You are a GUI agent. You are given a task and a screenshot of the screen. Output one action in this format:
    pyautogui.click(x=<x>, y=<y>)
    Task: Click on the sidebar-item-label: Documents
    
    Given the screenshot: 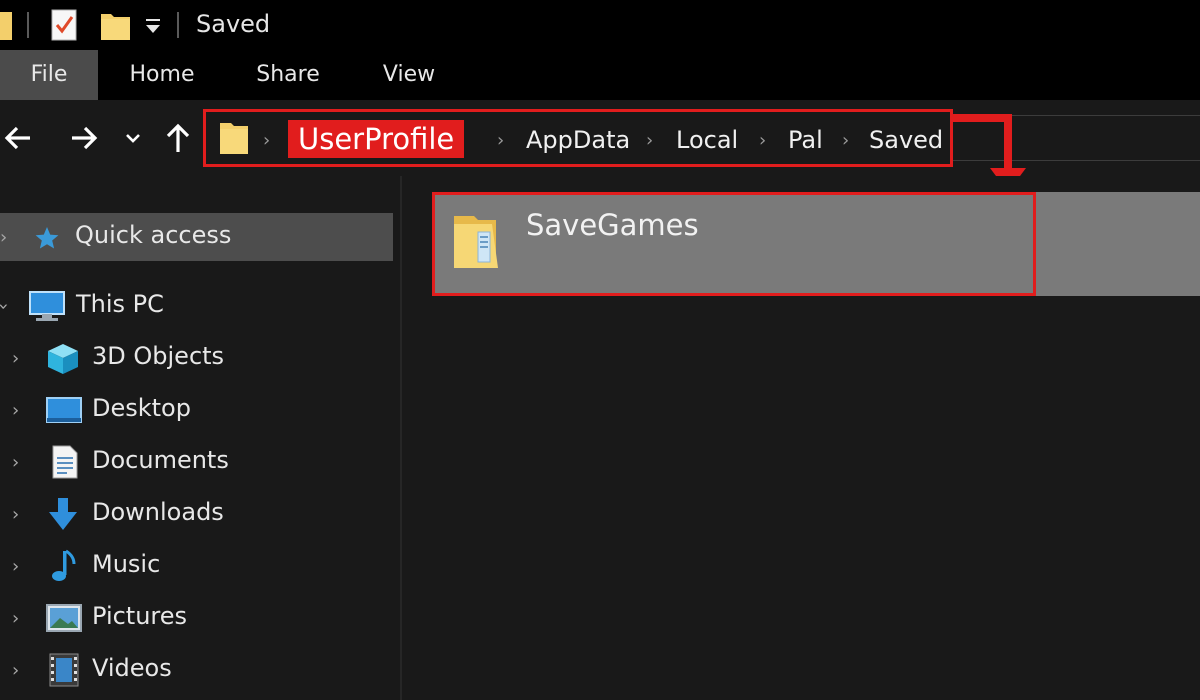 What is the action you would take?
    pyautogui.click(x=160, y=460)
    